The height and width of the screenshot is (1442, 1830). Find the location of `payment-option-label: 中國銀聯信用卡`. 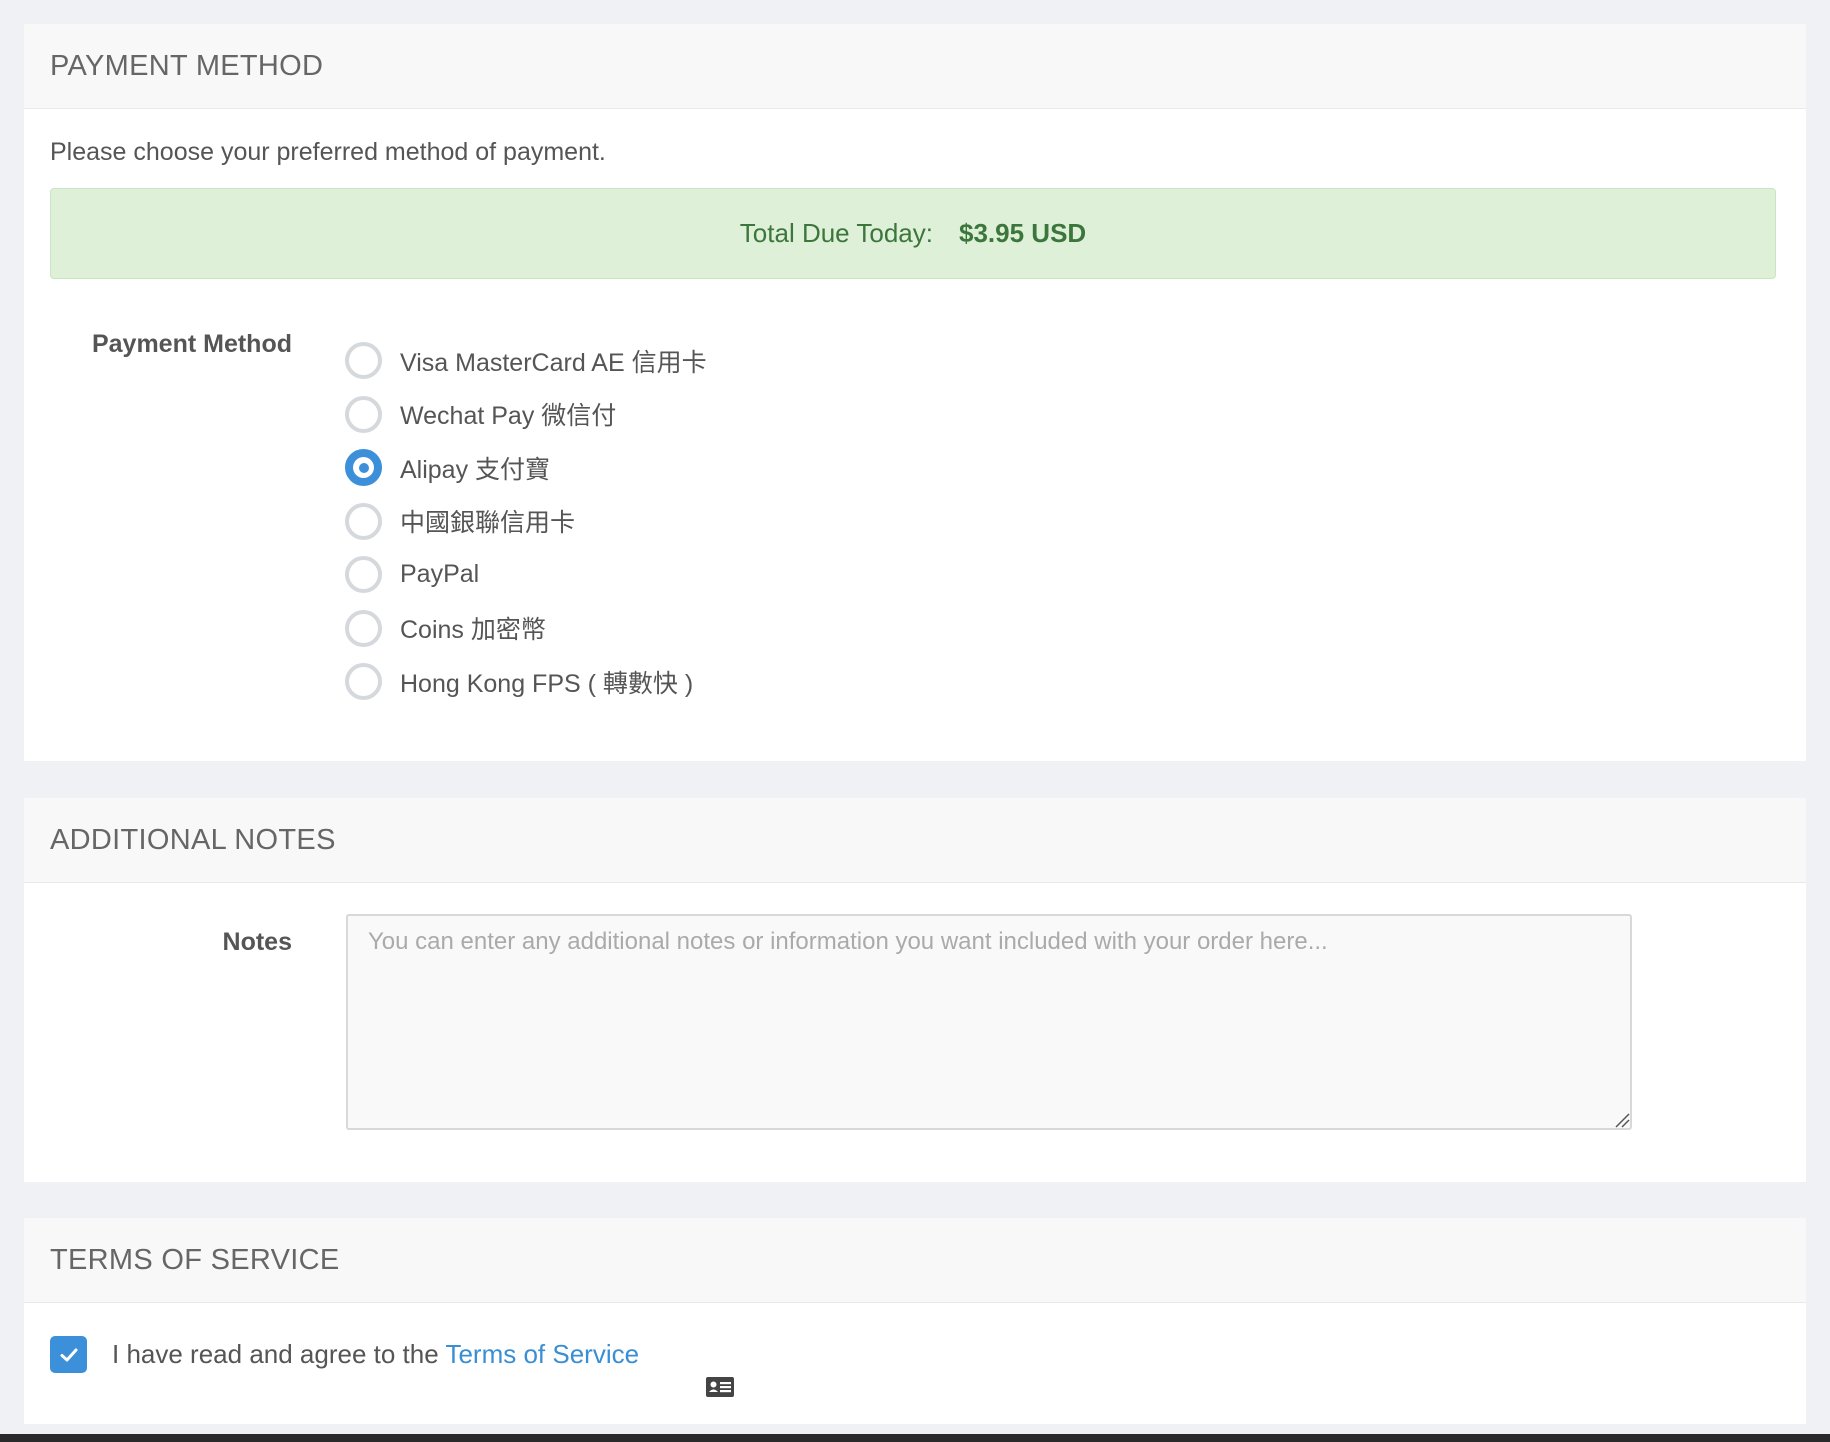

payment-option-label: 中國銀聯信用卡 is located at coordinates (488, 523).